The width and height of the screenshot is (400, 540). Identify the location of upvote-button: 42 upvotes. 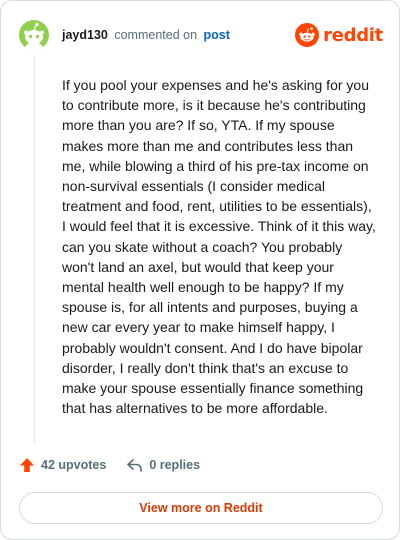
(62, 465).